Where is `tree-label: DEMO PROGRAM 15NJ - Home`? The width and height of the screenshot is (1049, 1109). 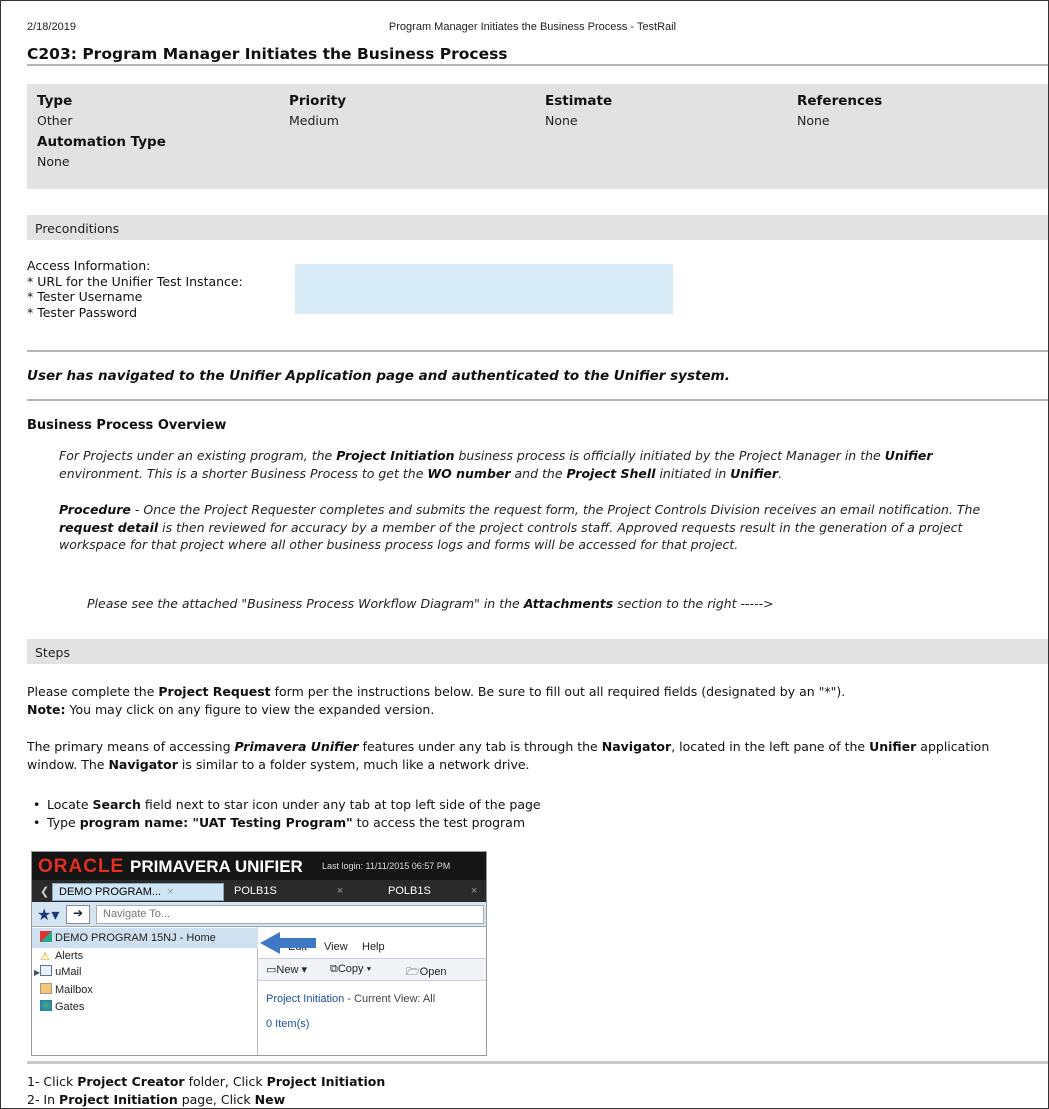
tree-label: DEMO PROGRAM 15NJ - Home is located at coordinates (135, 938).